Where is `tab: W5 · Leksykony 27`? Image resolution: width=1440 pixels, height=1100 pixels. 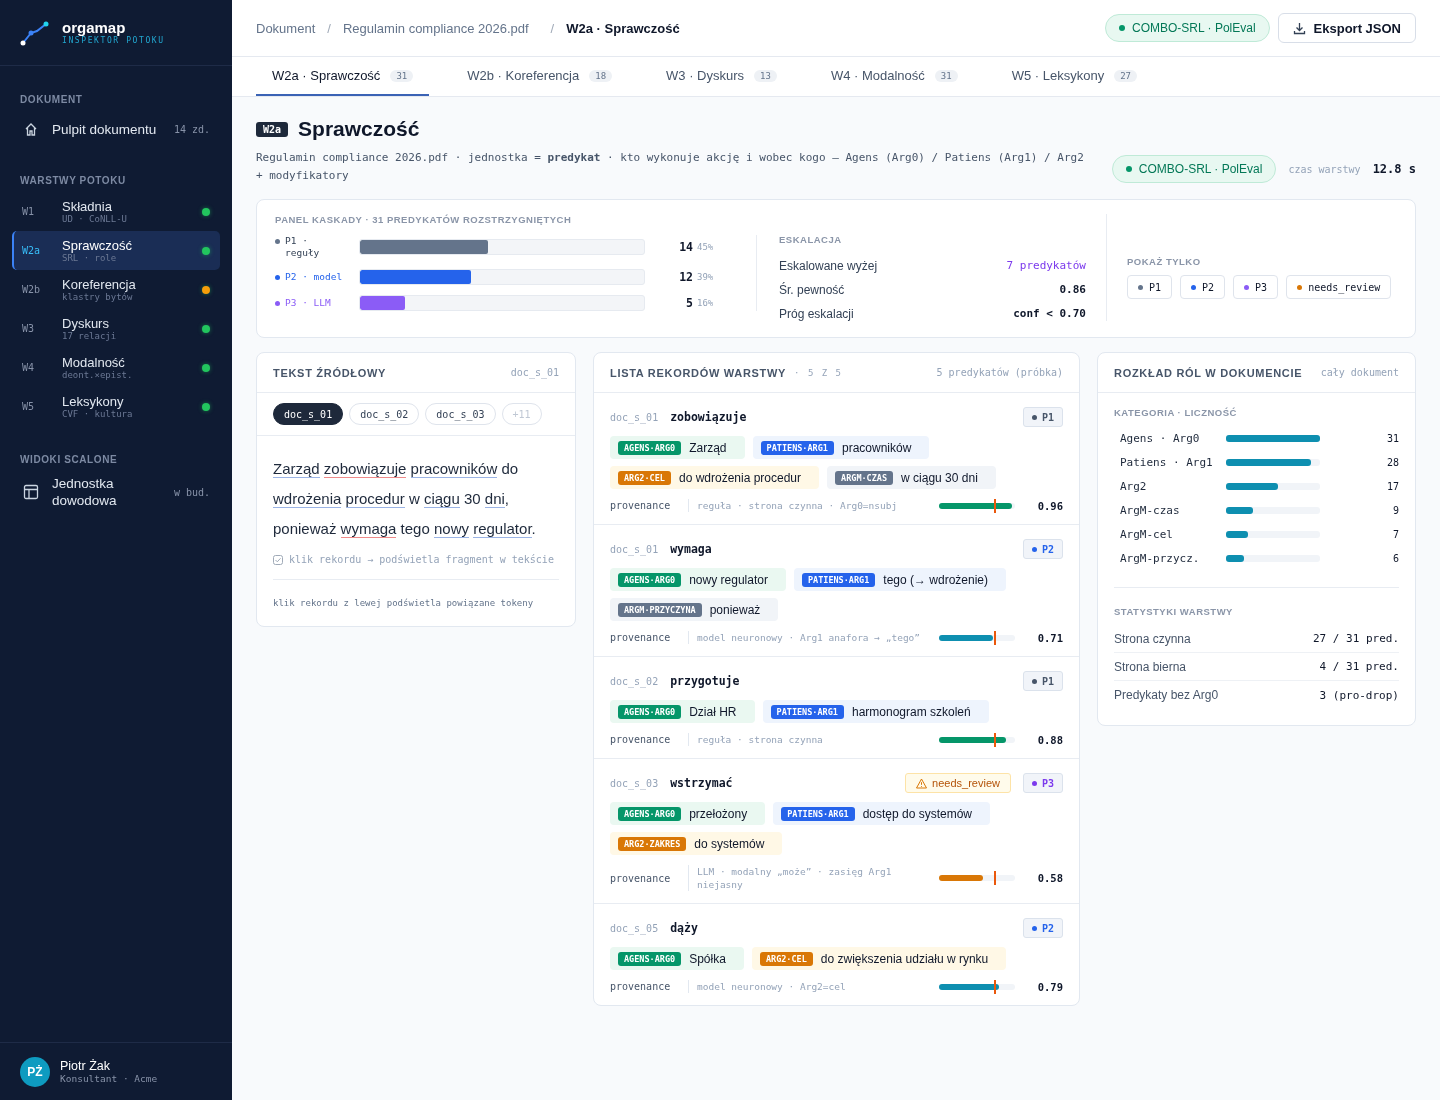 tab: W5 · Leksykony 27 is located at coordinates (1074, 76).